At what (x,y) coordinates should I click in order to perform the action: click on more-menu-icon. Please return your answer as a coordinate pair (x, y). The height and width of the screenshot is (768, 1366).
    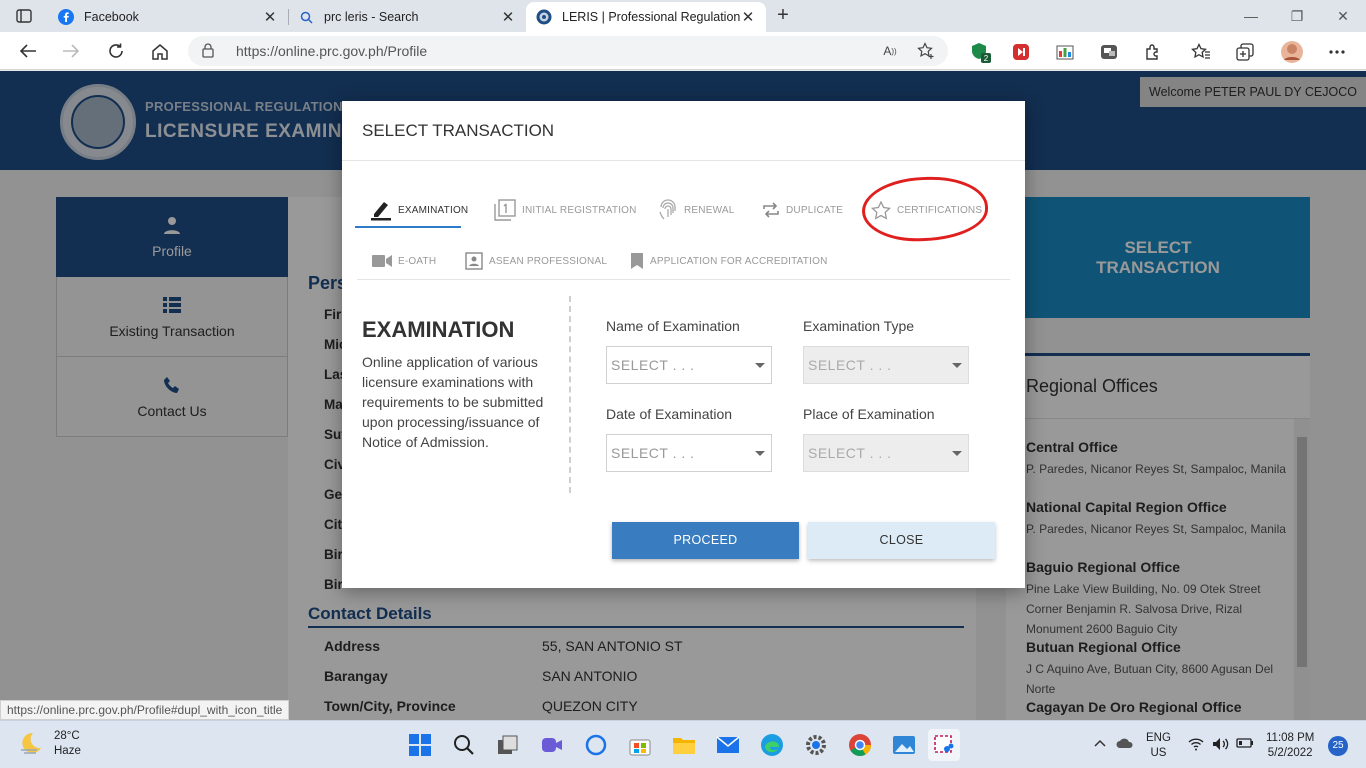
    Looking at the image, I should click on (1337, 52).